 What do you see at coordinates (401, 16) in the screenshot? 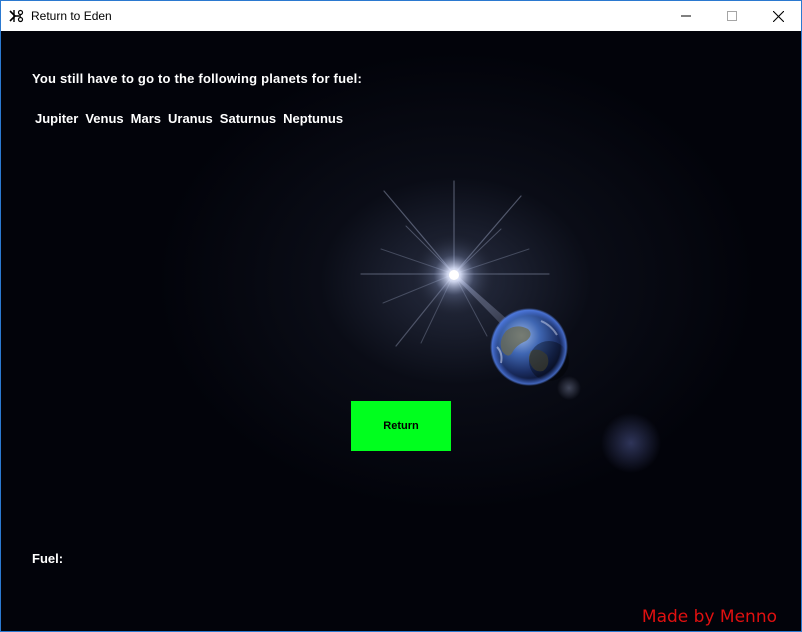
I see `title-bar: Return to Eden` at bounding box center [401, 16].